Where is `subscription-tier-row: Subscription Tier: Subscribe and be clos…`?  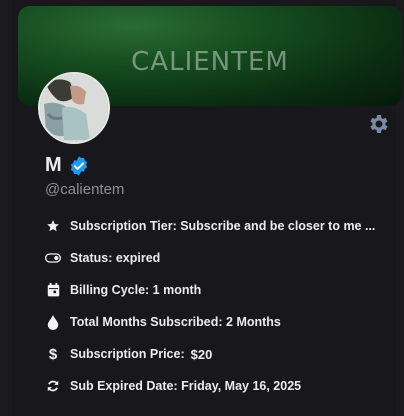 subscription-tier-row: Subscription Tier: Subscribe and be clos… is located at coordinates (210, 226).